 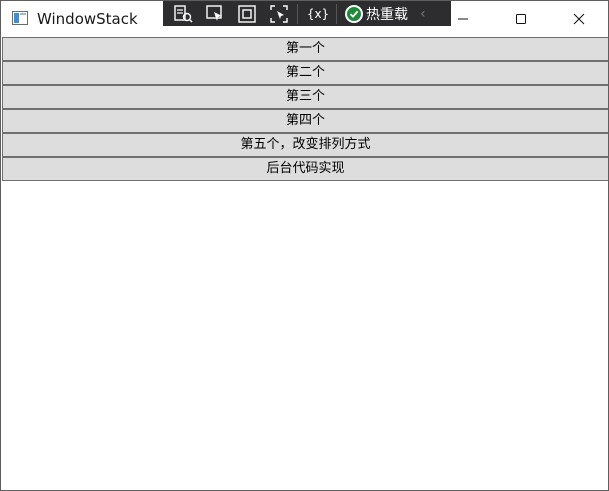 What do you see at coordinates (354, 13) in the screenshot?
I see `check-circle-icon` at bounding box center [354, 13].